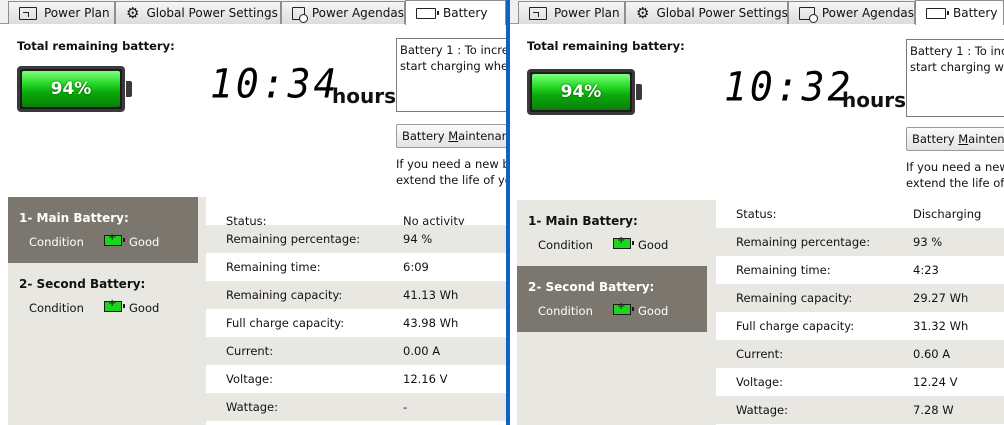 This screenshot has height=425, width=1004. I want to click on table-row: Full charge capacity: 31.32 Wh, so click(860, 326).